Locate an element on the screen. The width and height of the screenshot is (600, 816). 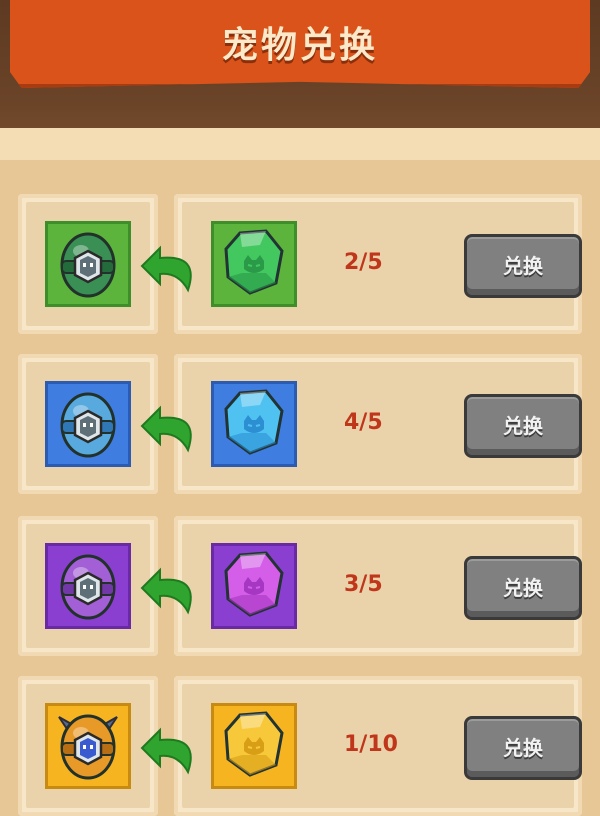
page-title: 宠物兑换 is located at coordinates (299, 45).